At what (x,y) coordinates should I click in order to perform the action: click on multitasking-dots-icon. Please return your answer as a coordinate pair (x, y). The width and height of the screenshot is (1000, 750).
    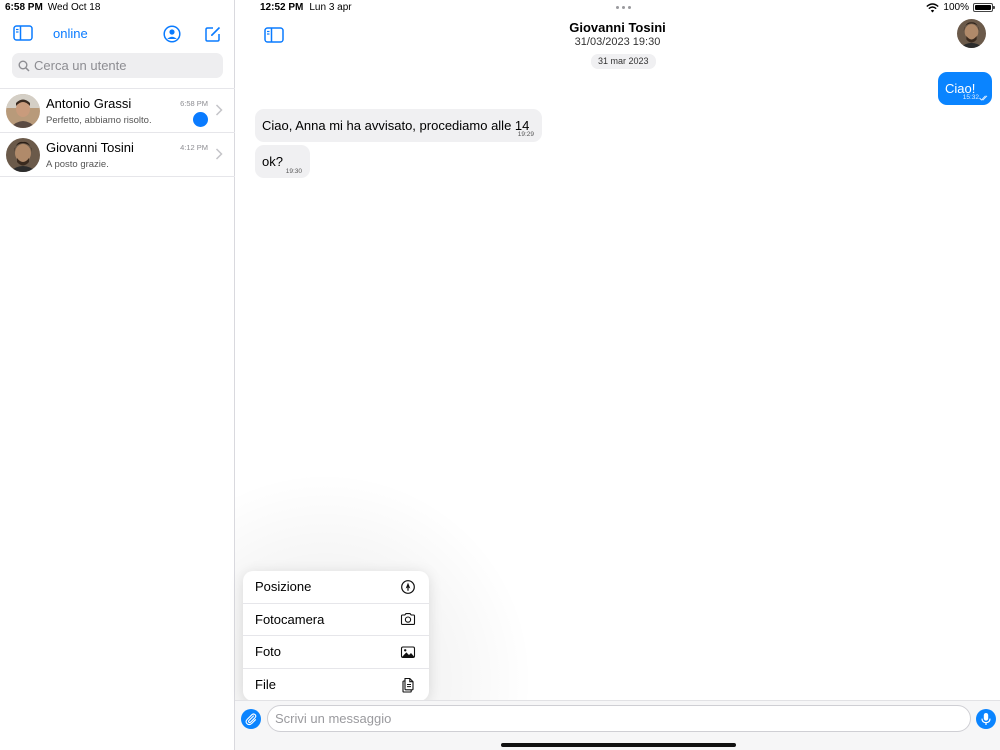
    Looking at the image, I should click on (623, 7).